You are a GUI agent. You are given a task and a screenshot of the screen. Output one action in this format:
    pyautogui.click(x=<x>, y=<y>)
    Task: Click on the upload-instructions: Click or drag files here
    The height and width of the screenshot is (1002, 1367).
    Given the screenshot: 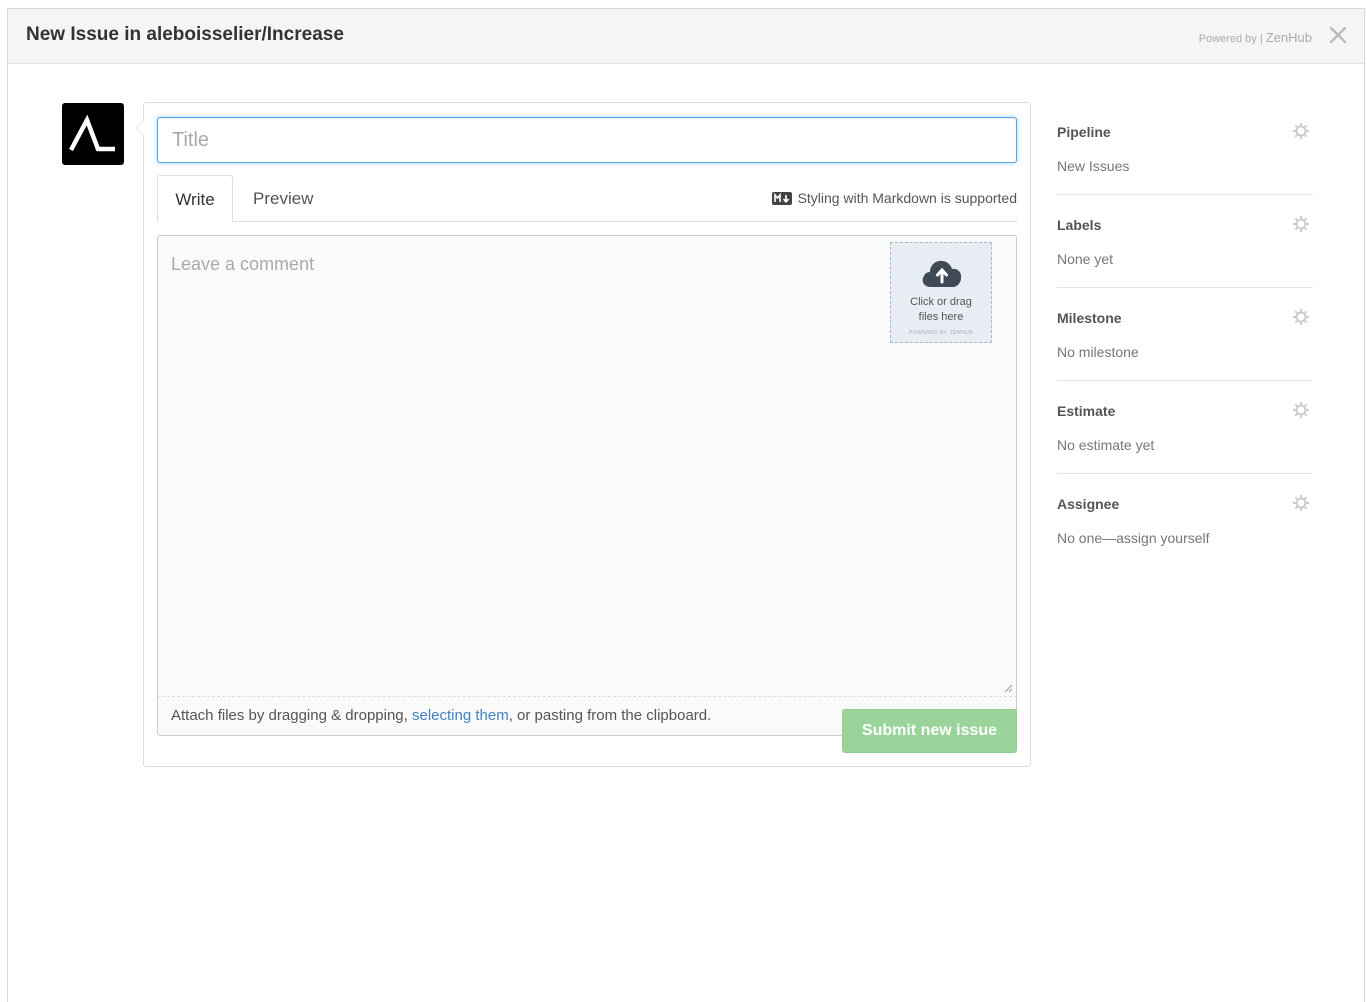 What is the action you would take?
    pyautogui.click(x=941, y=310)
    